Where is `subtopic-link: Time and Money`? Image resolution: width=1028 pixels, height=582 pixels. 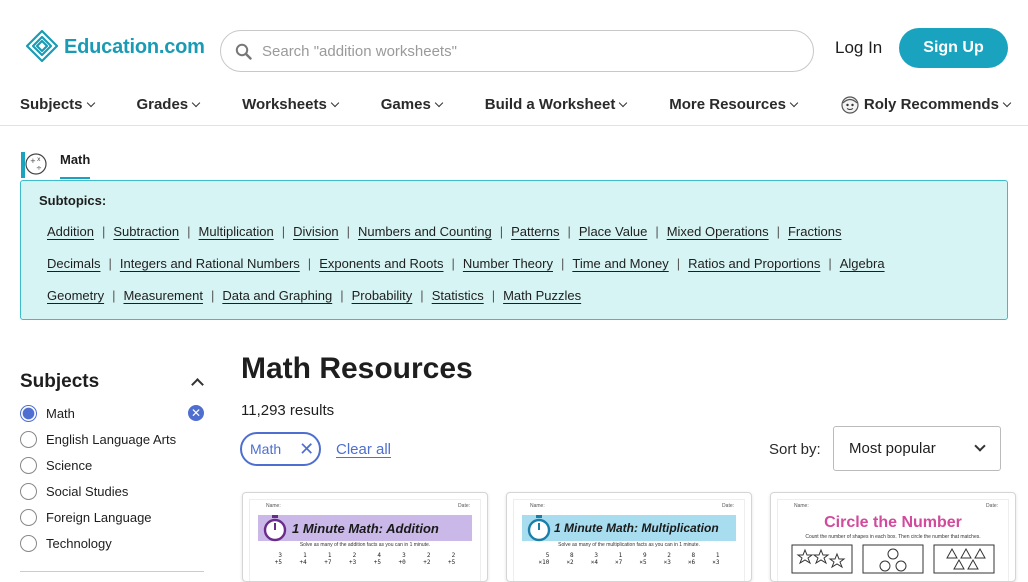 subtopic-link: Time and Money is located at coordinates (620, 263).